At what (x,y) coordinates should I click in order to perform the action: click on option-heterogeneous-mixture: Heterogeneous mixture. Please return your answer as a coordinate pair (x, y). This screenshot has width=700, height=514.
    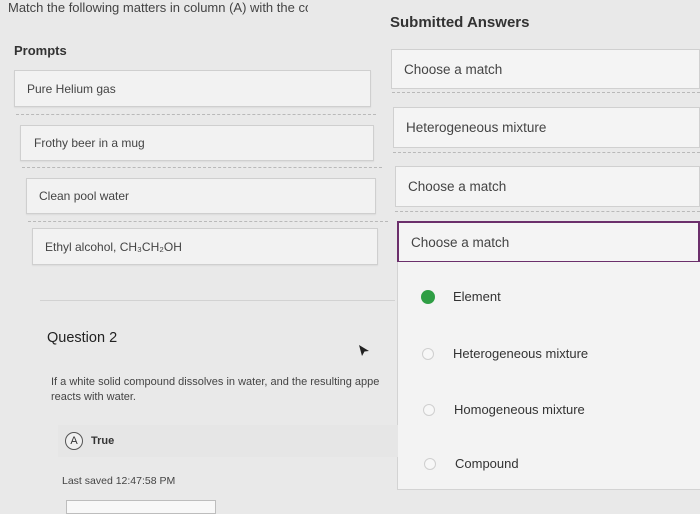
    Looking at the image, I should click on (520, 353).